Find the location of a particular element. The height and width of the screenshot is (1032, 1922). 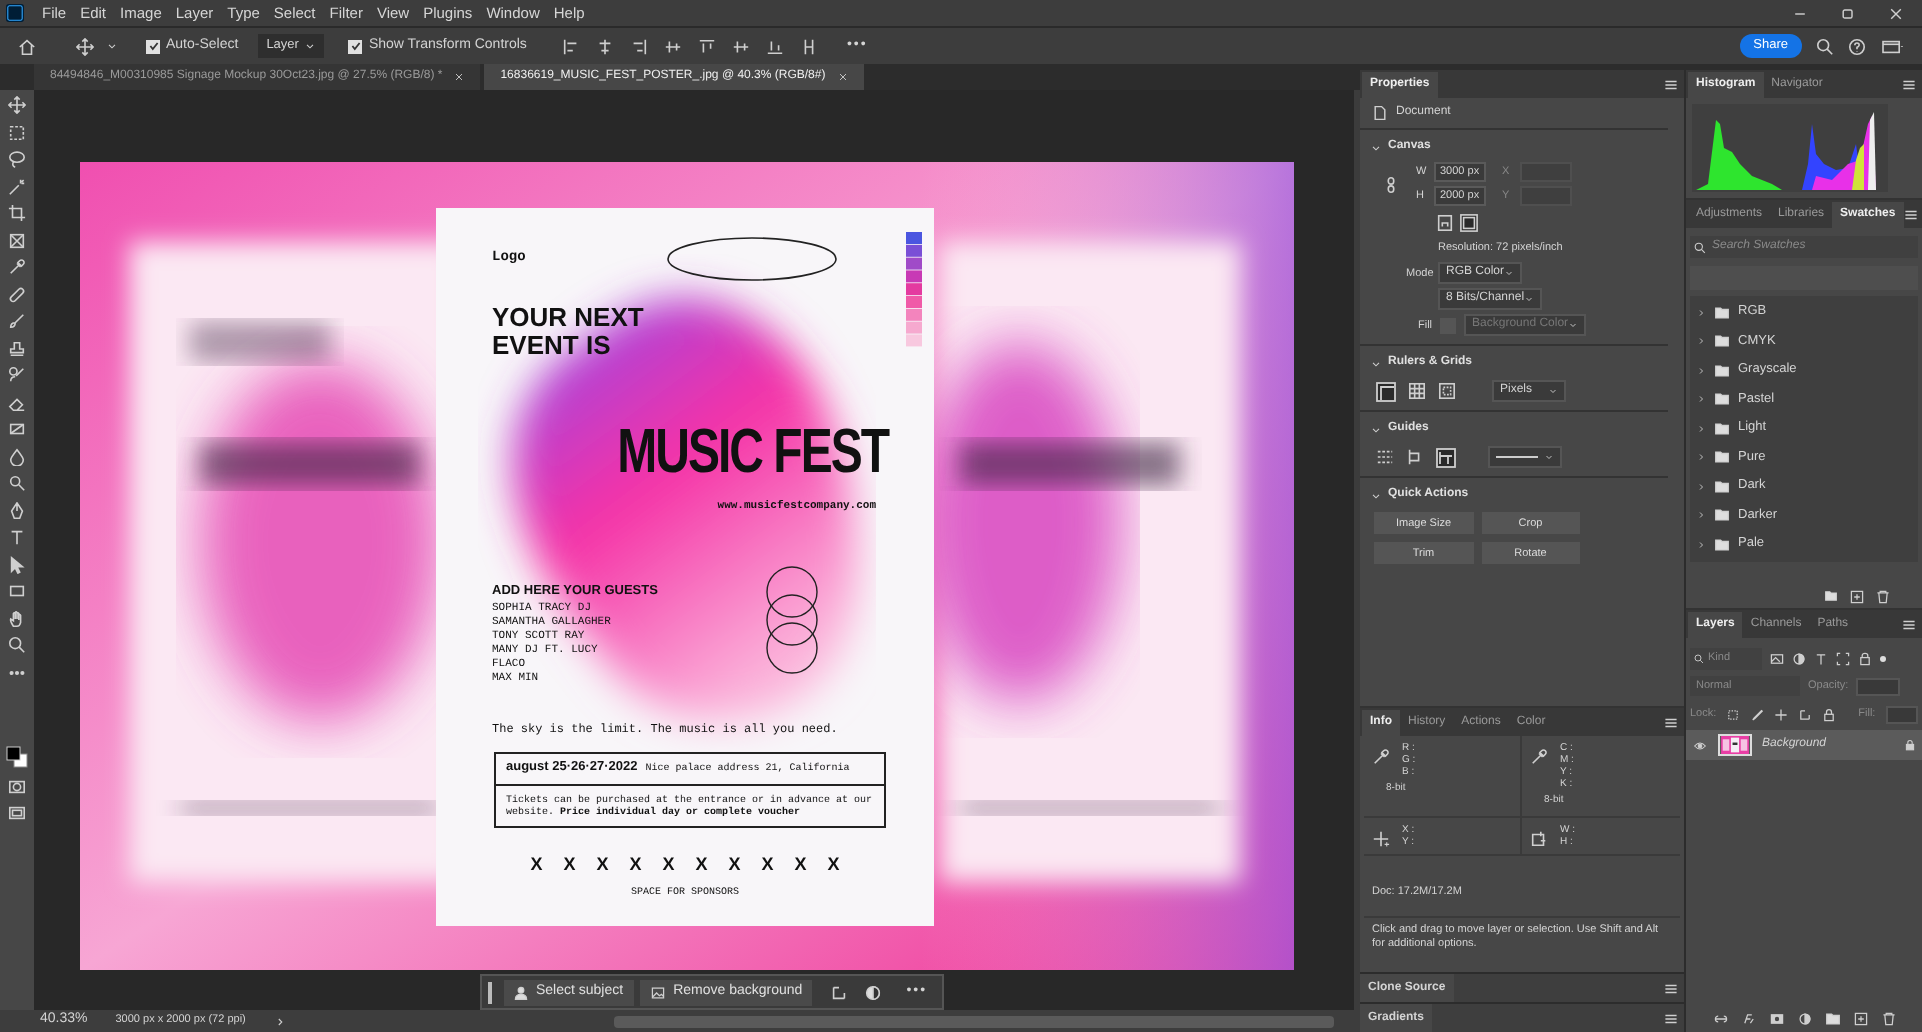

landscape-orientation-icon is located at coordinates (1469, 223).